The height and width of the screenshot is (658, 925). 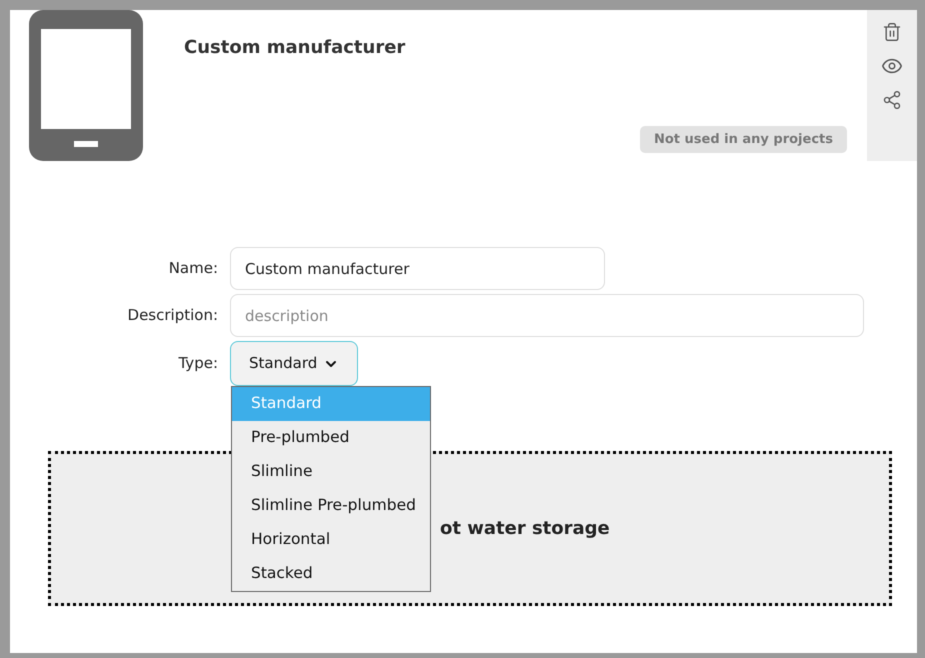 I want to click on description-field: description, so click(x=547, y=315).